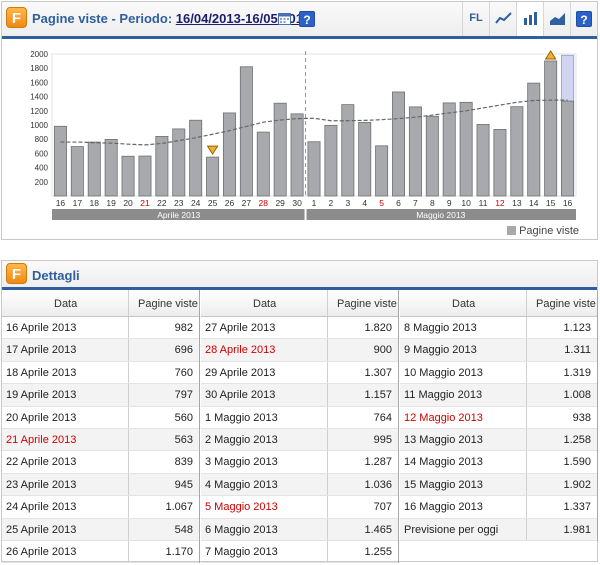 The image size is (600, 565). What do you see at coordinates (299, 529) in the screenshot?
I see `table-row: 6 Maggio 2013 1.465` at bounding box center [299, 529].